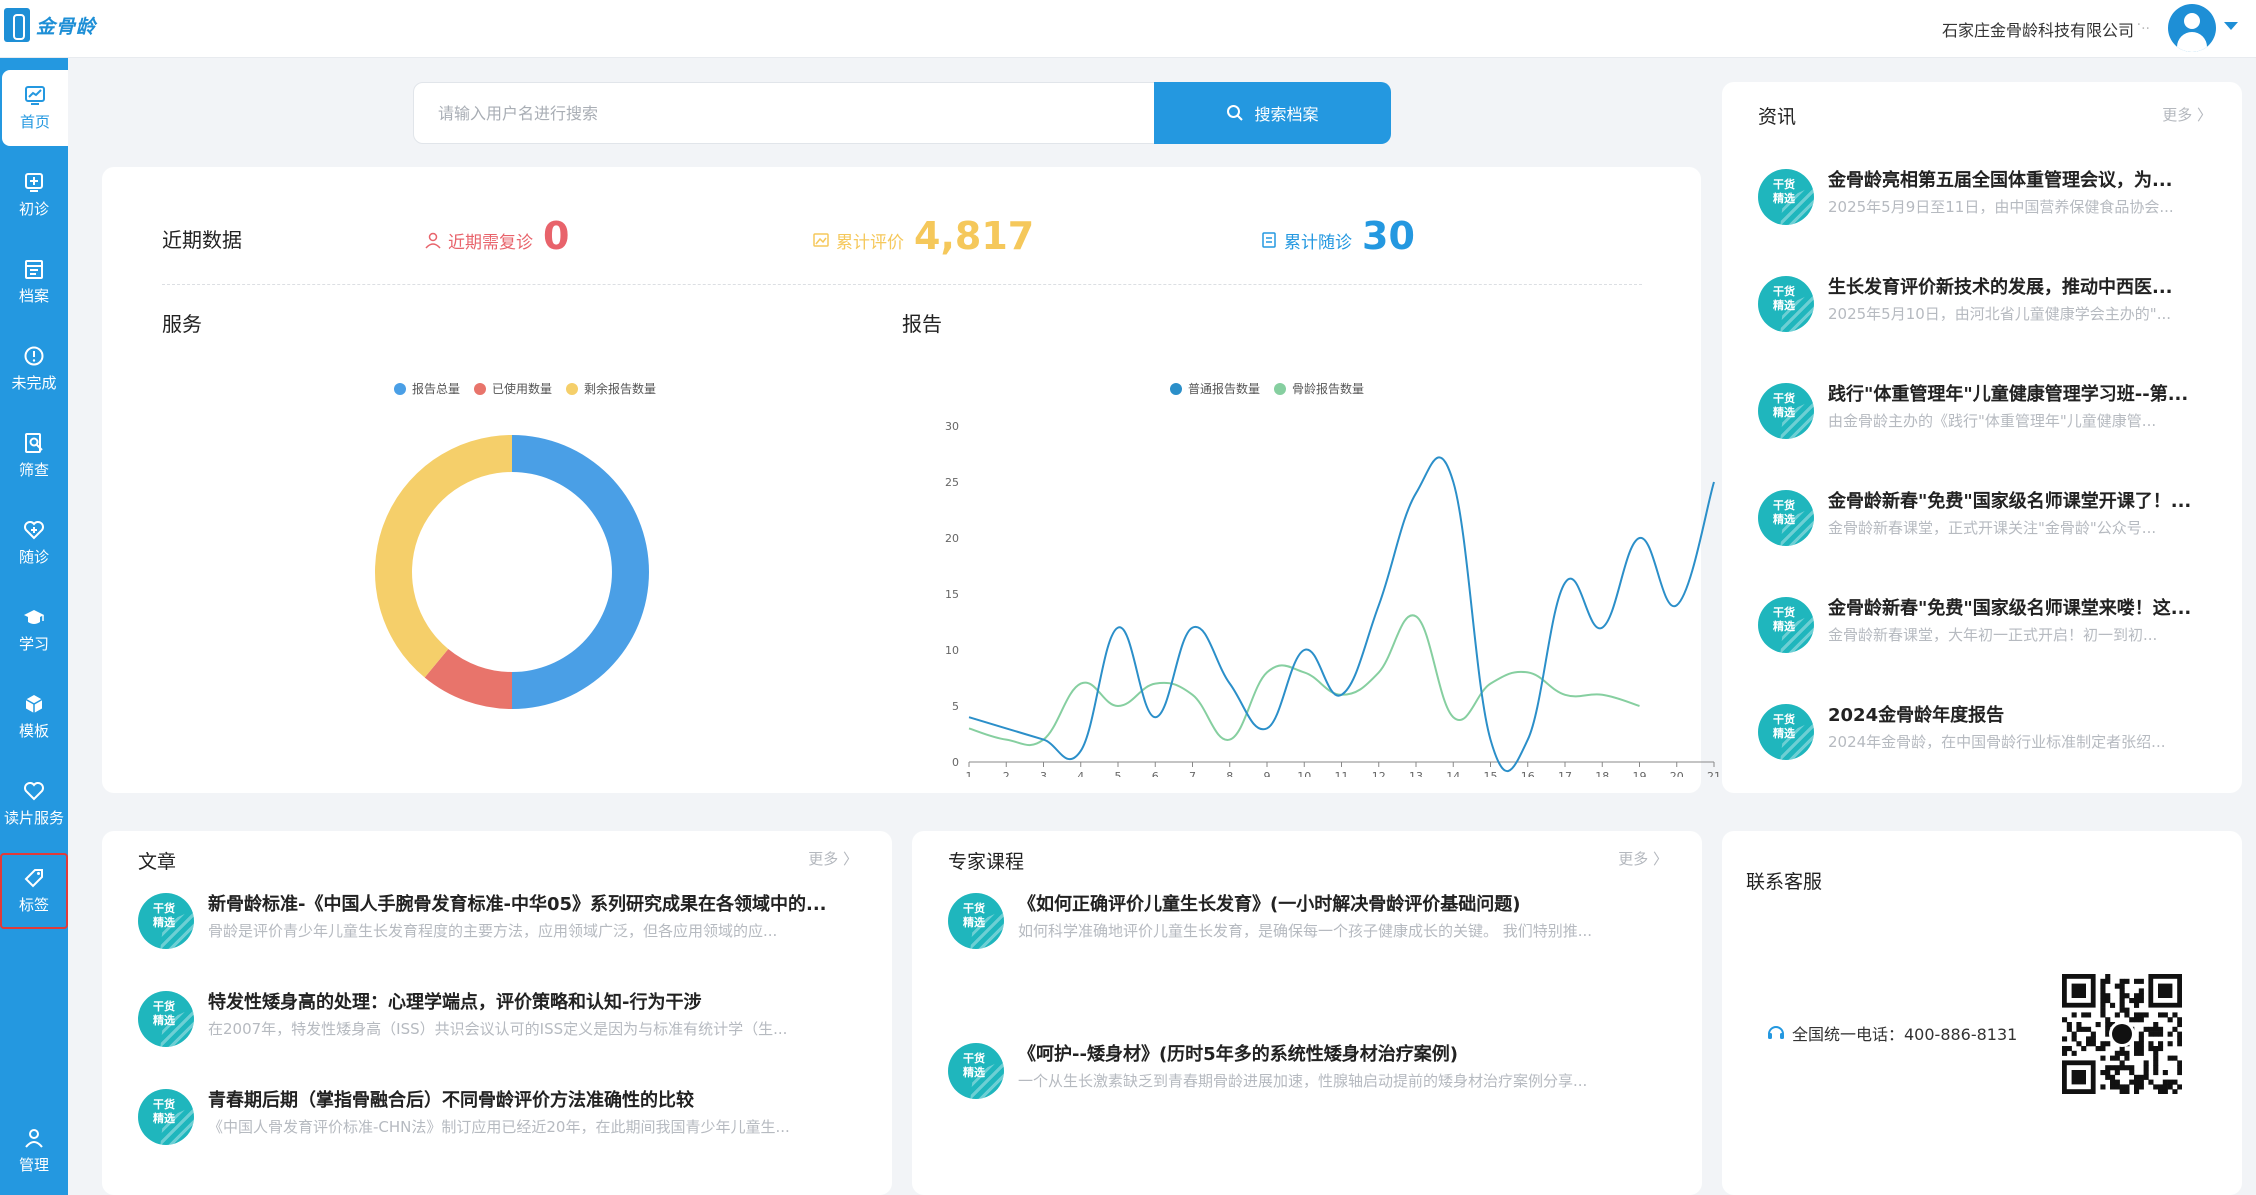 Image resolution: width=2256 pixels, height=1195 pixels. Describe the element at coordinates (1229, 773) in the screenshot. I see `x-tick-label: 8` at that location.